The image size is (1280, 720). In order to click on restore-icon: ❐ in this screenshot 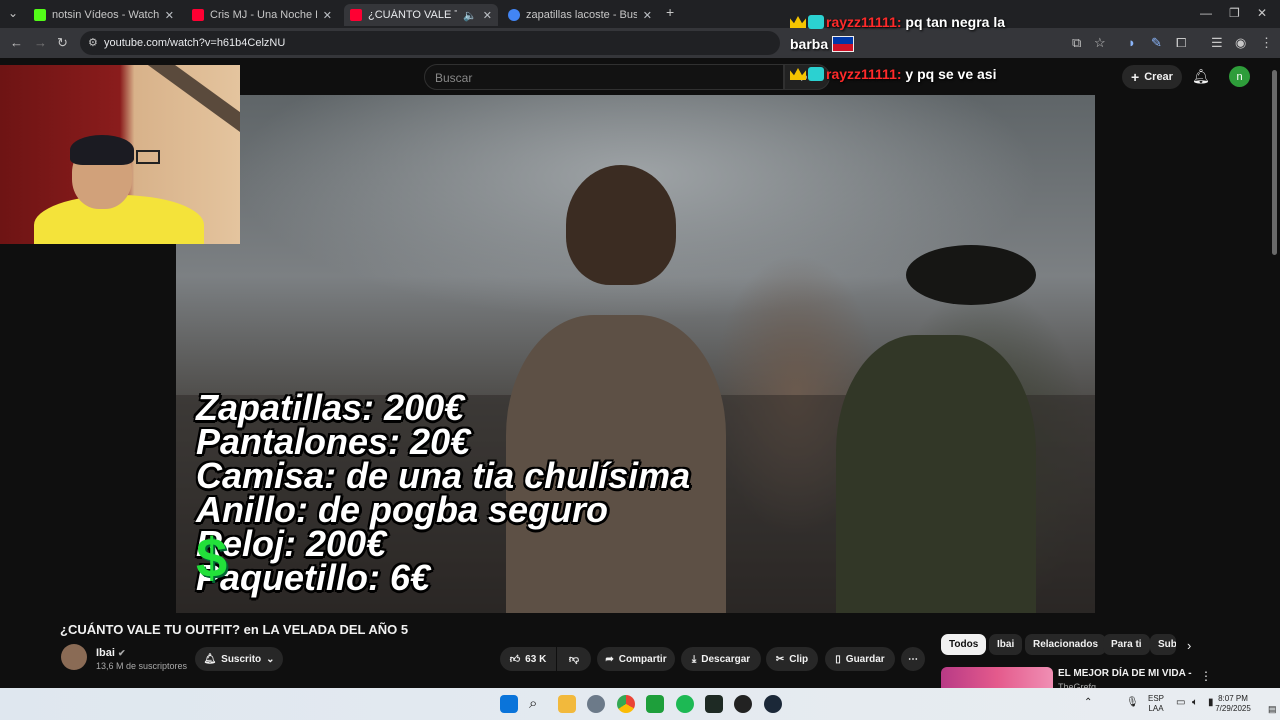, I will do `click(1234, 13)`.